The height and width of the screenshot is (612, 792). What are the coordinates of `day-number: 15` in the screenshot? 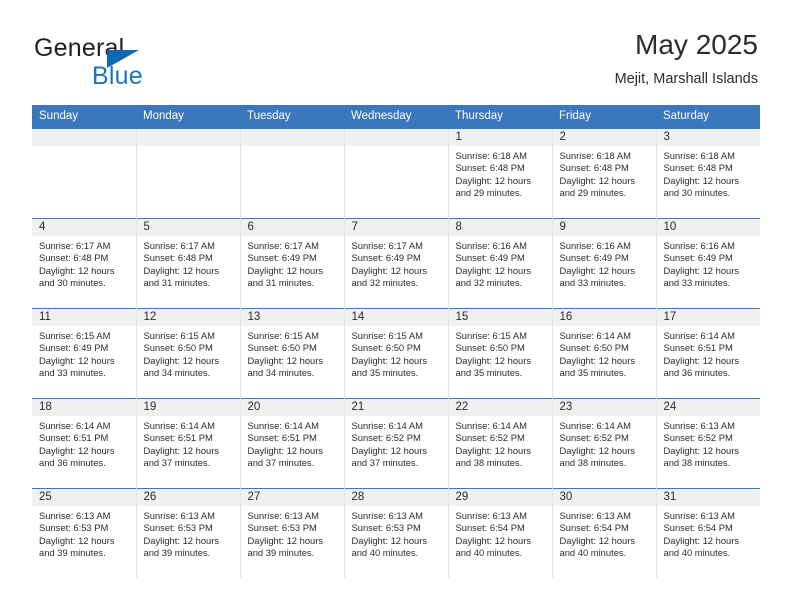 It's located at (500, 317).